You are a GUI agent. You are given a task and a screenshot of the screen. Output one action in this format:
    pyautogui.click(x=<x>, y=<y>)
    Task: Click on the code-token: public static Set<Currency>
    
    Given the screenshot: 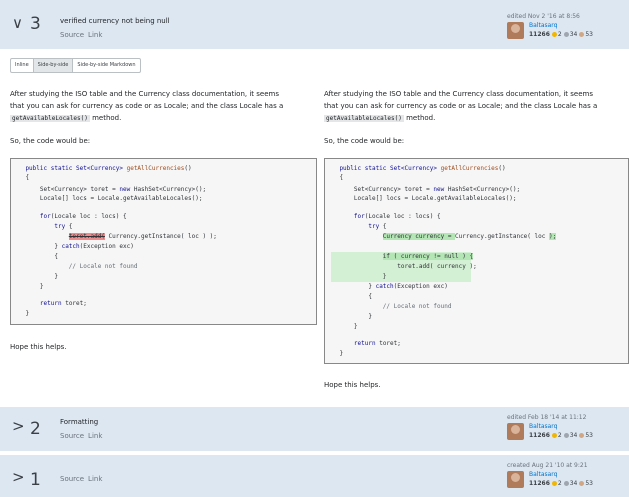 What is the action you would take?
    pyautogui.click(x=383, y=168)
    